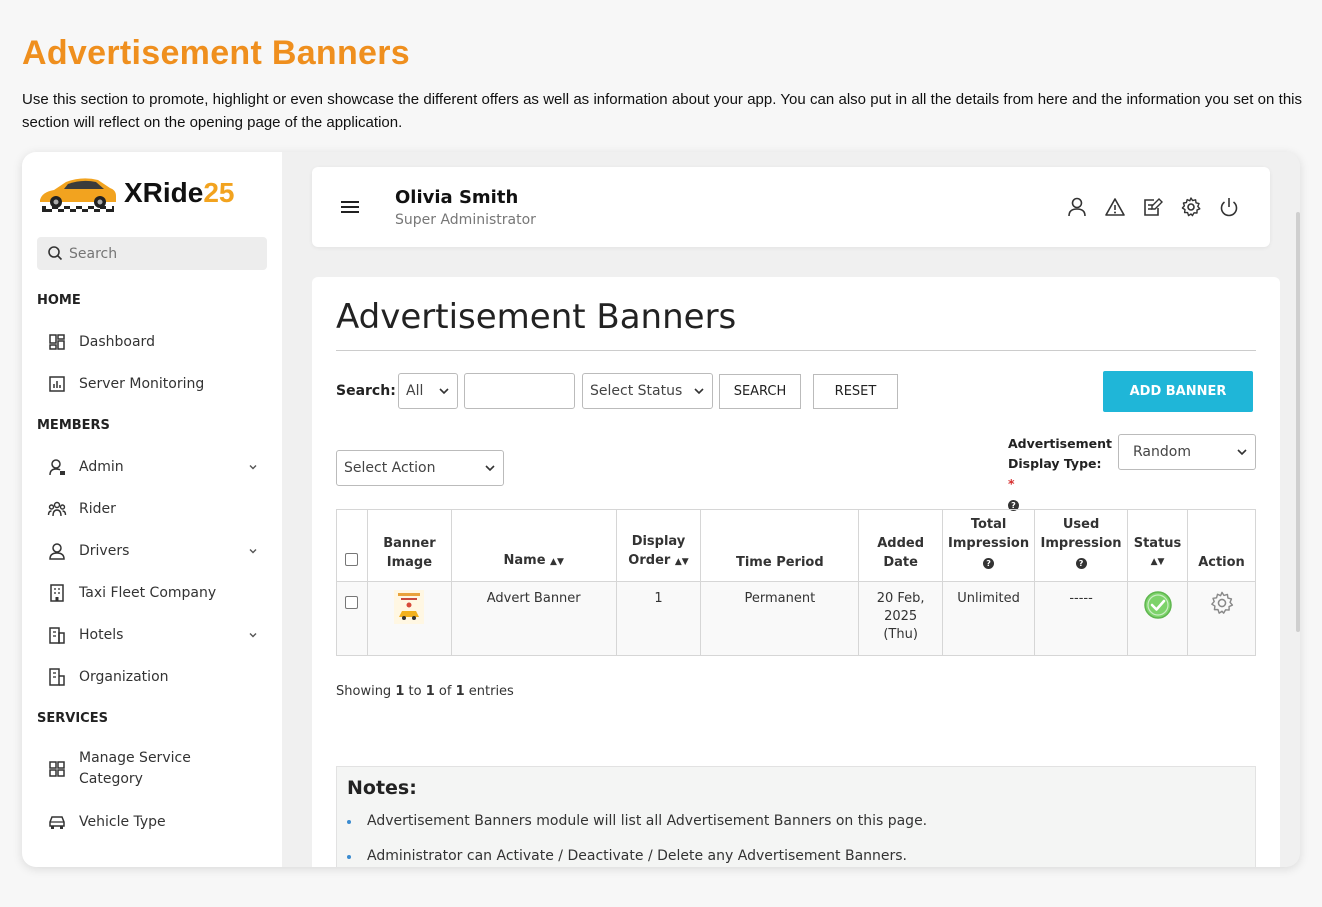 The height and width of the screenshot is (907, 1322). I want to click on admin-icon, so click(57, 467).